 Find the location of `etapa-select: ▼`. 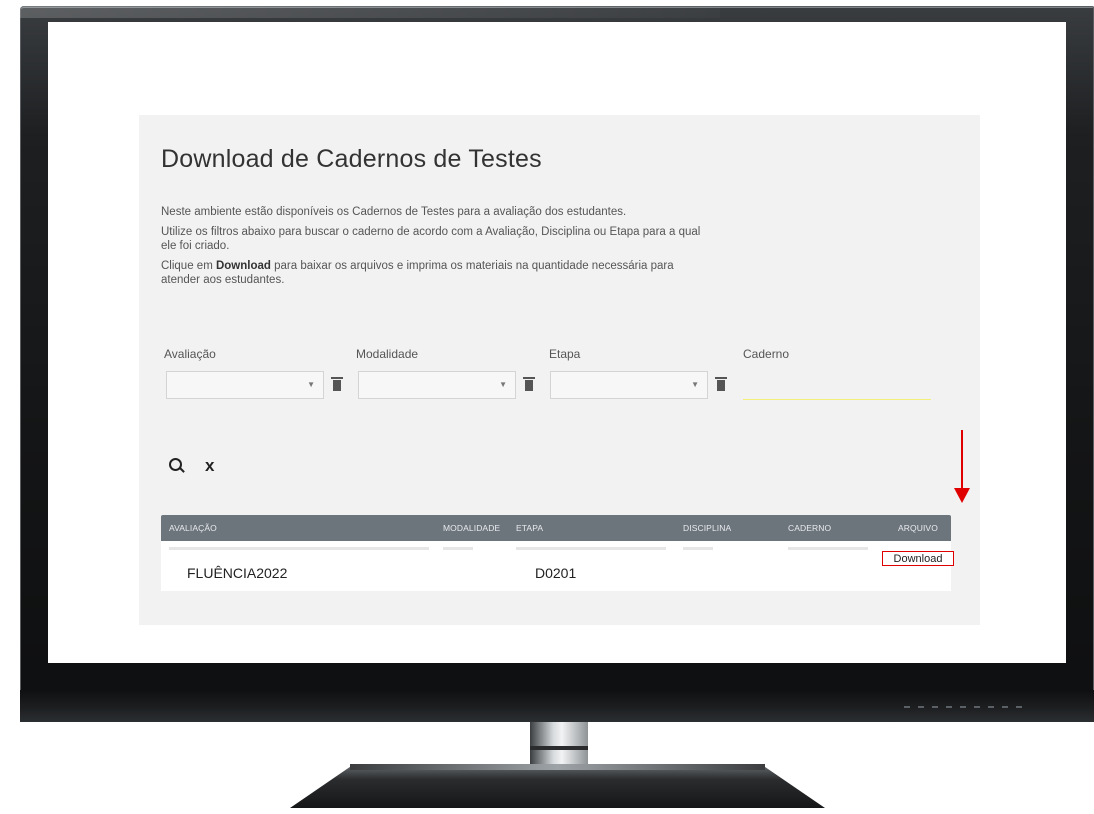

etapa-select: ▼ is located at coordinates (629, 385).